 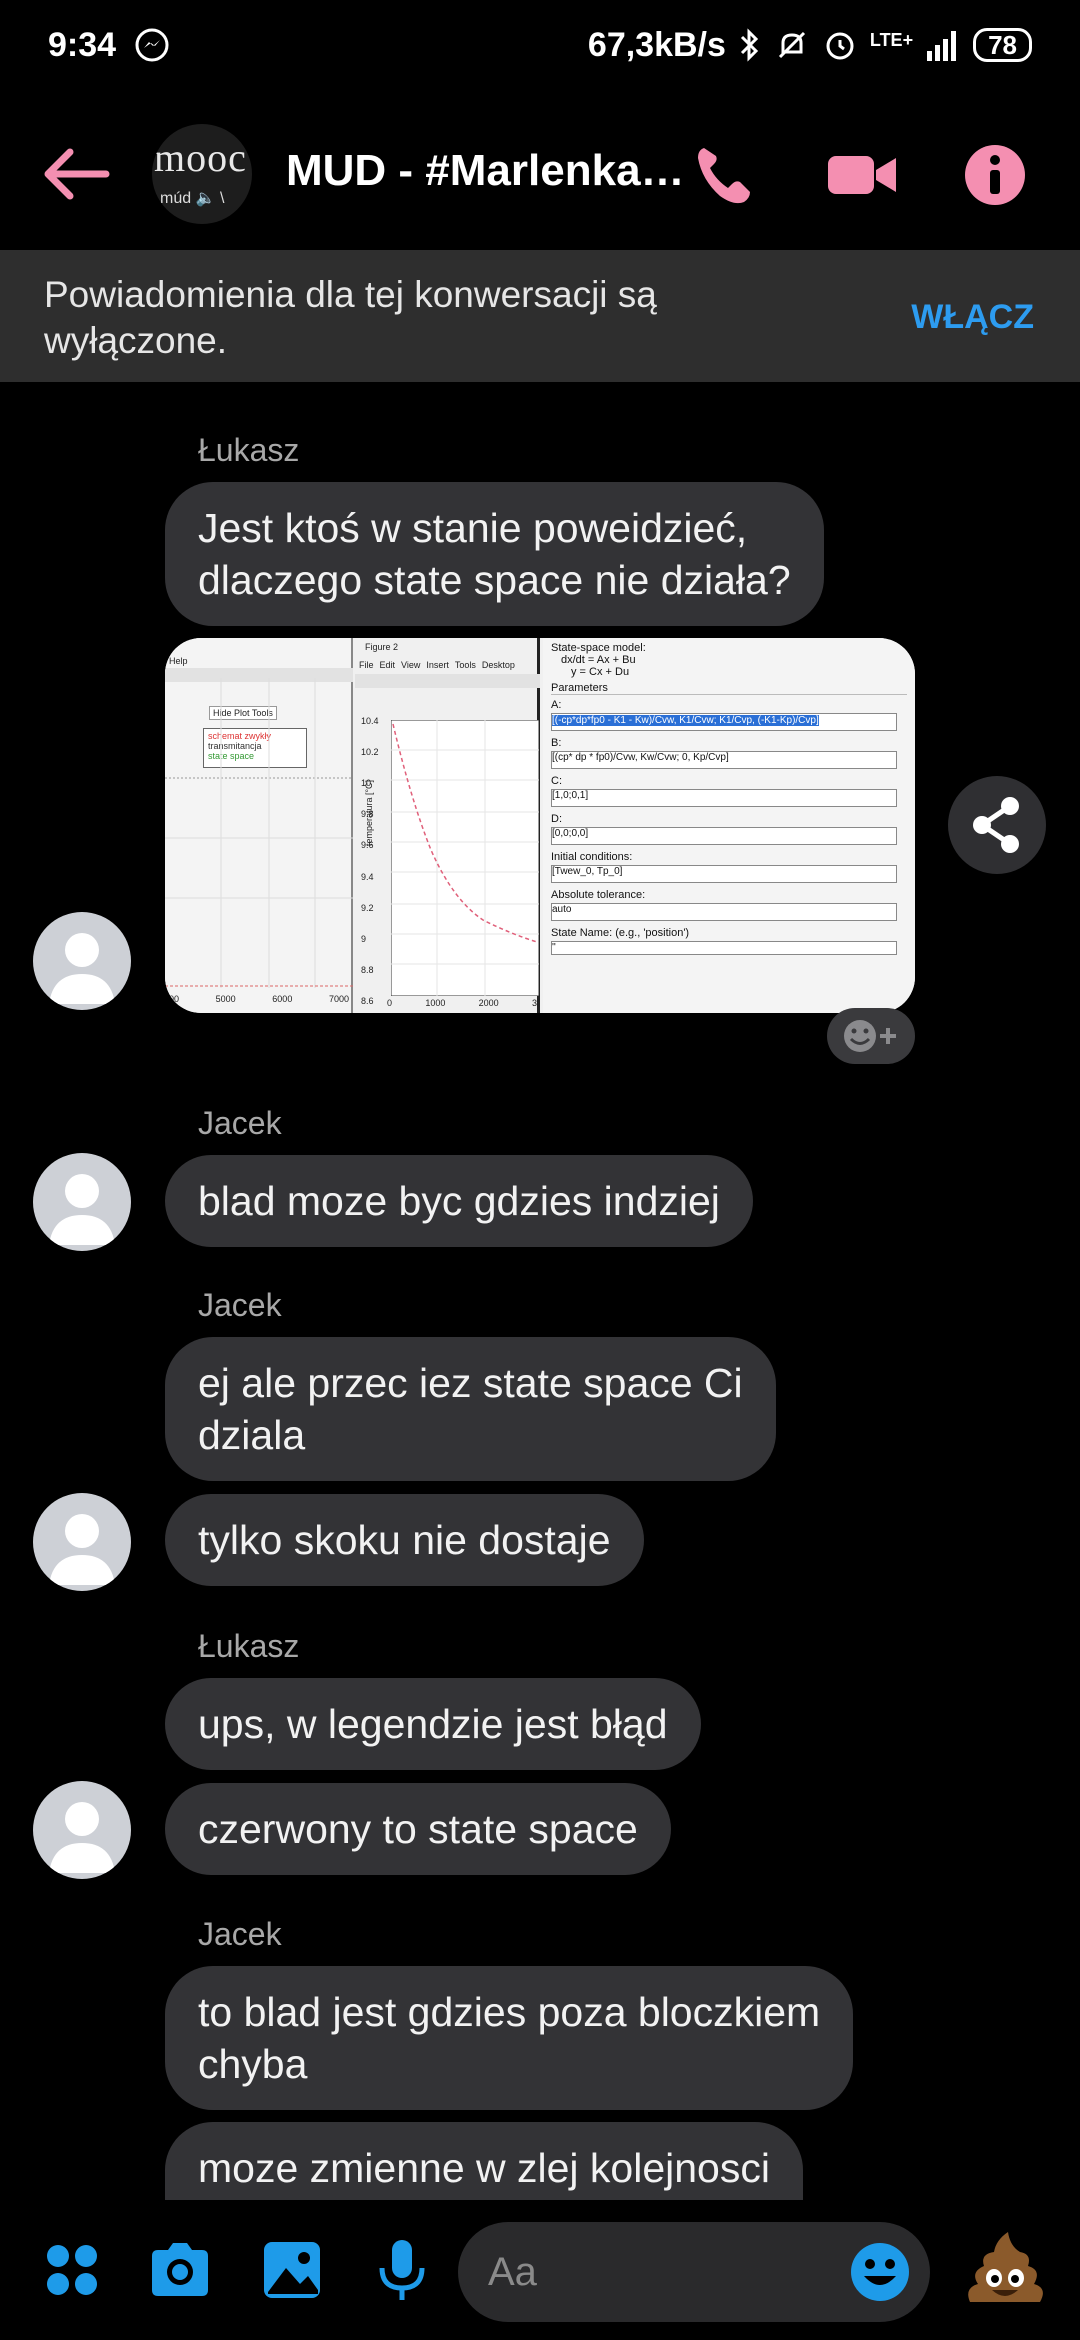 I want to click on share-icon, so click(x=996, y=825).